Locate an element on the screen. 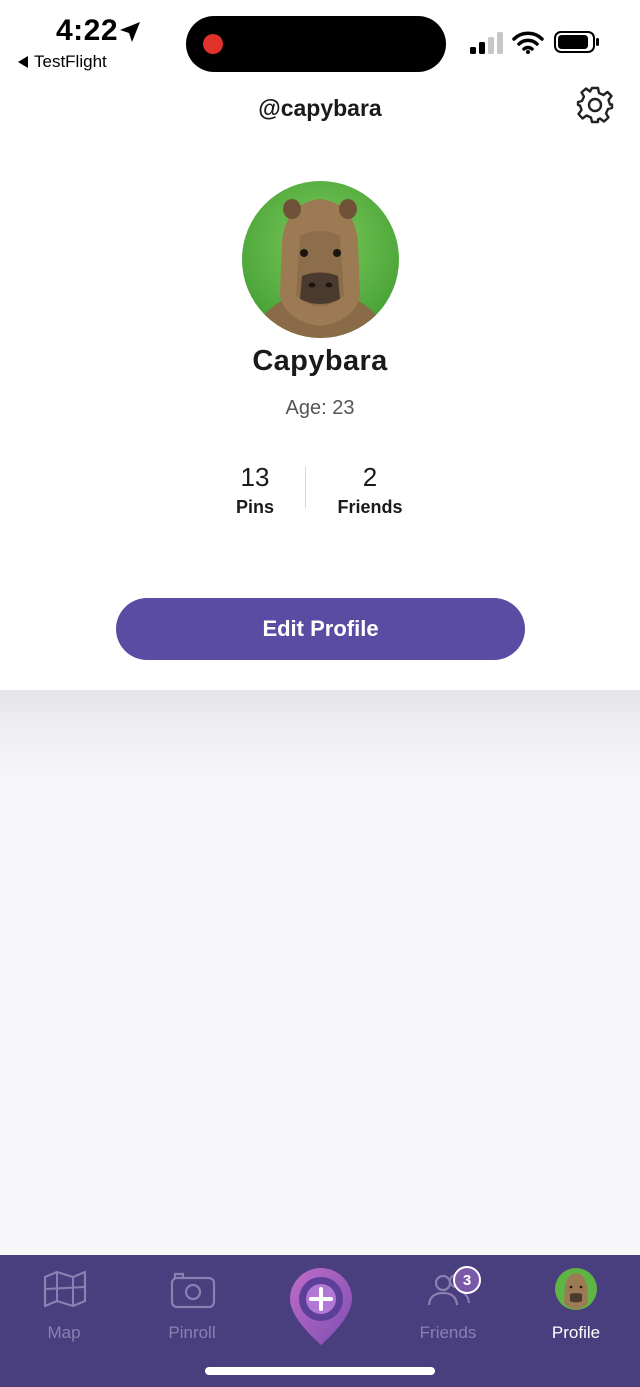 The image size is (640, 1387). tab-friends: 3 Friends is located at coordinates (448, 1305).